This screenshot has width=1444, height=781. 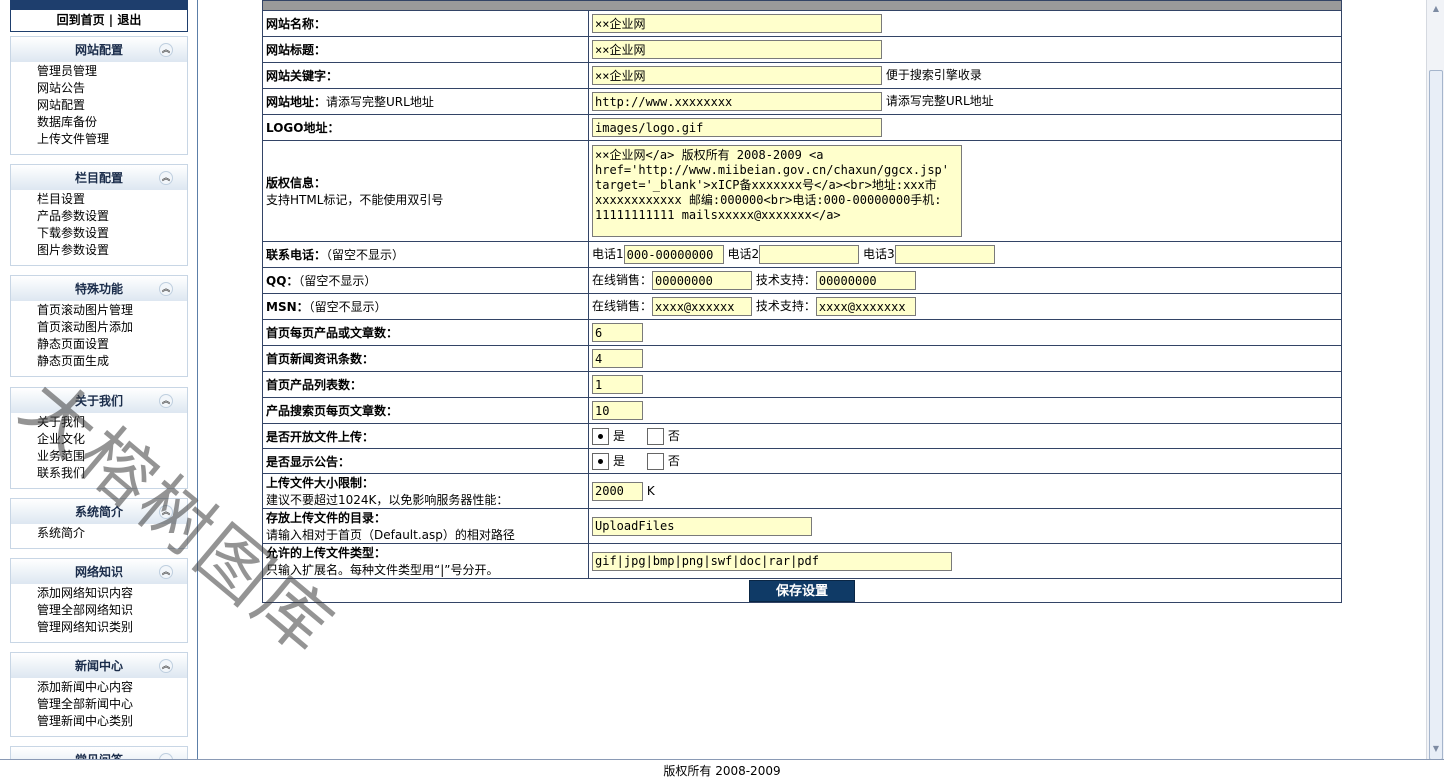 I want to click on menu-group-header: 特殊功能 ︽, so click(x=99, y=288).